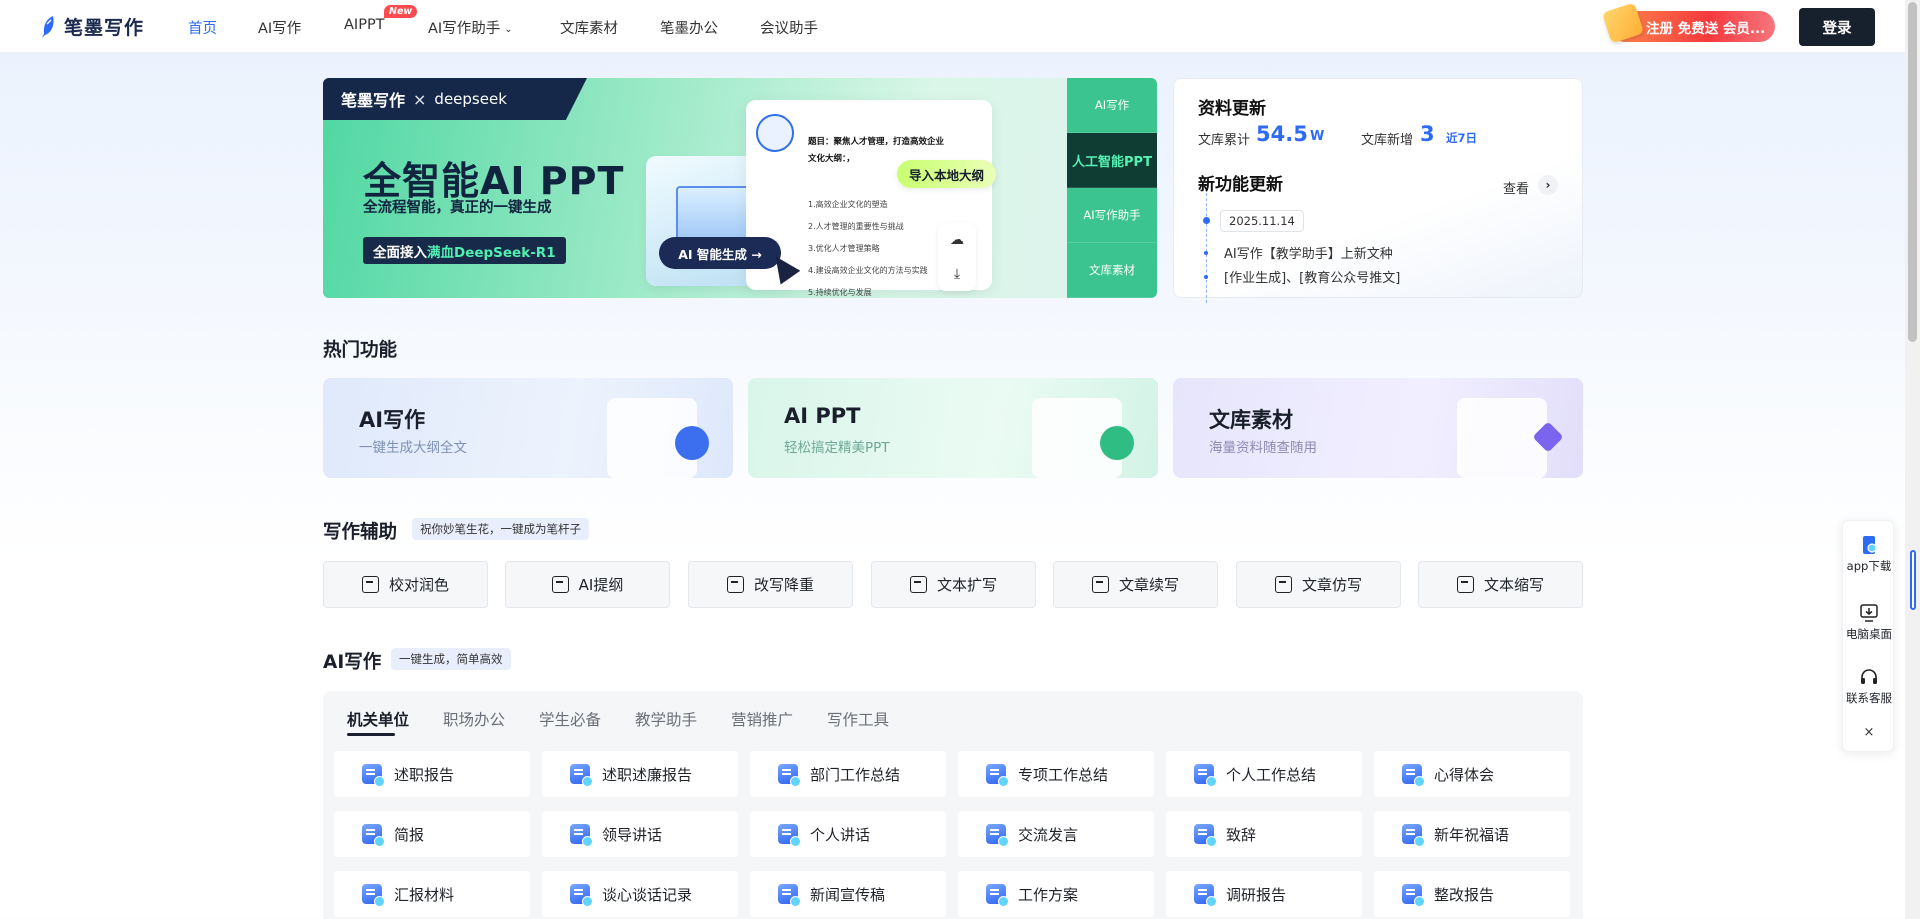 The height and width of the screenshot is (919, 1920). Describe the element at coordinates (1264, 834) in the screenshot. I see `template-item: 致辞` at that location.